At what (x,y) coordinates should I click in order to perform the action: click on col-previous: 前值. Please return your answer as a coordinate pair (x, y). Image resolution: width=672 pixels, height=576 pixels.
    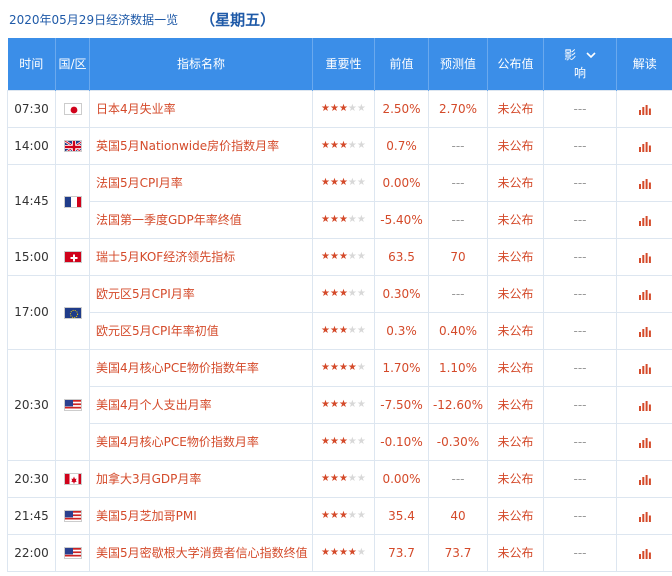
    Looking at the image, I should click on (401, 64).